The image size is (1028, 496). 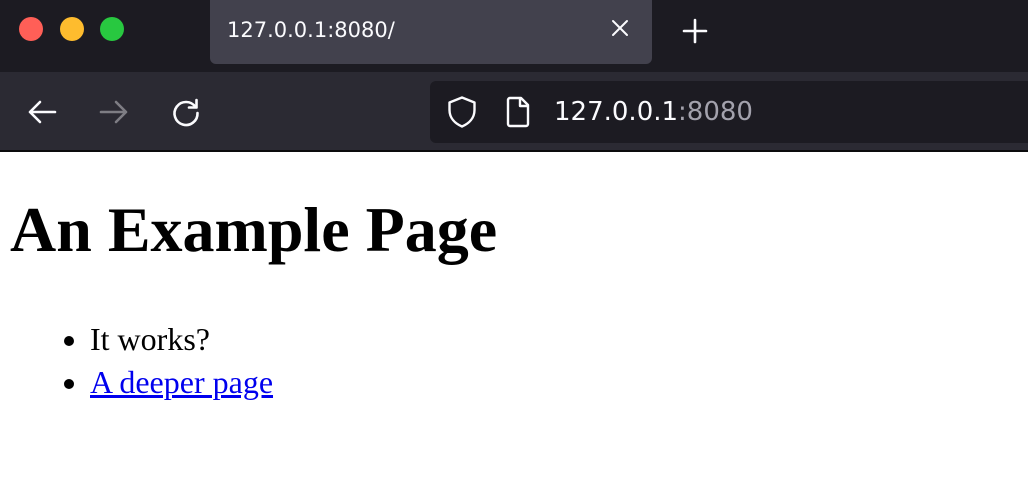 What do you see at coordinates (462, 112) in the screenshot?
I see `shield-icon` at bounding box center [462, 112].